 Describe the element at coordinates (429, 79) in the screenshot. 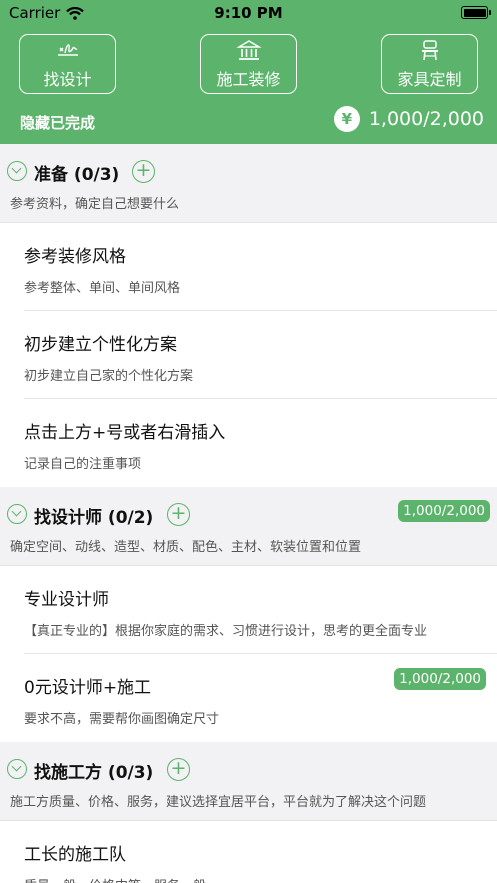

I see `furniture-label: 家具定制` at that location.